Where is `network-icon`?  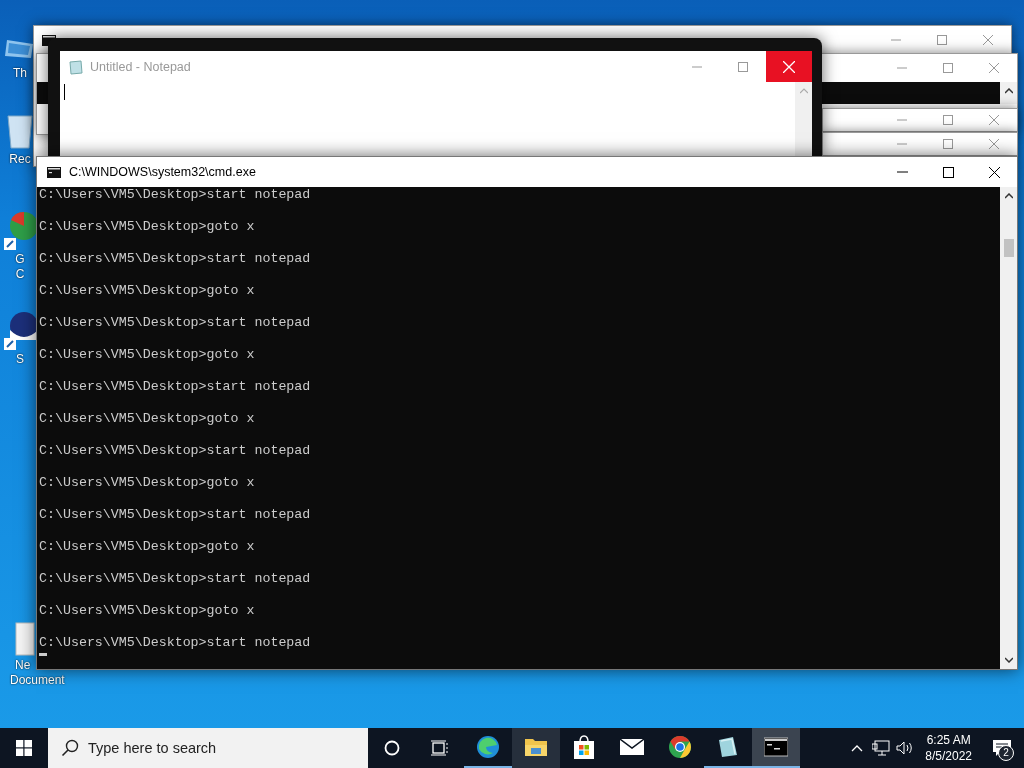 network-icon is located at coordinates (881, 748).